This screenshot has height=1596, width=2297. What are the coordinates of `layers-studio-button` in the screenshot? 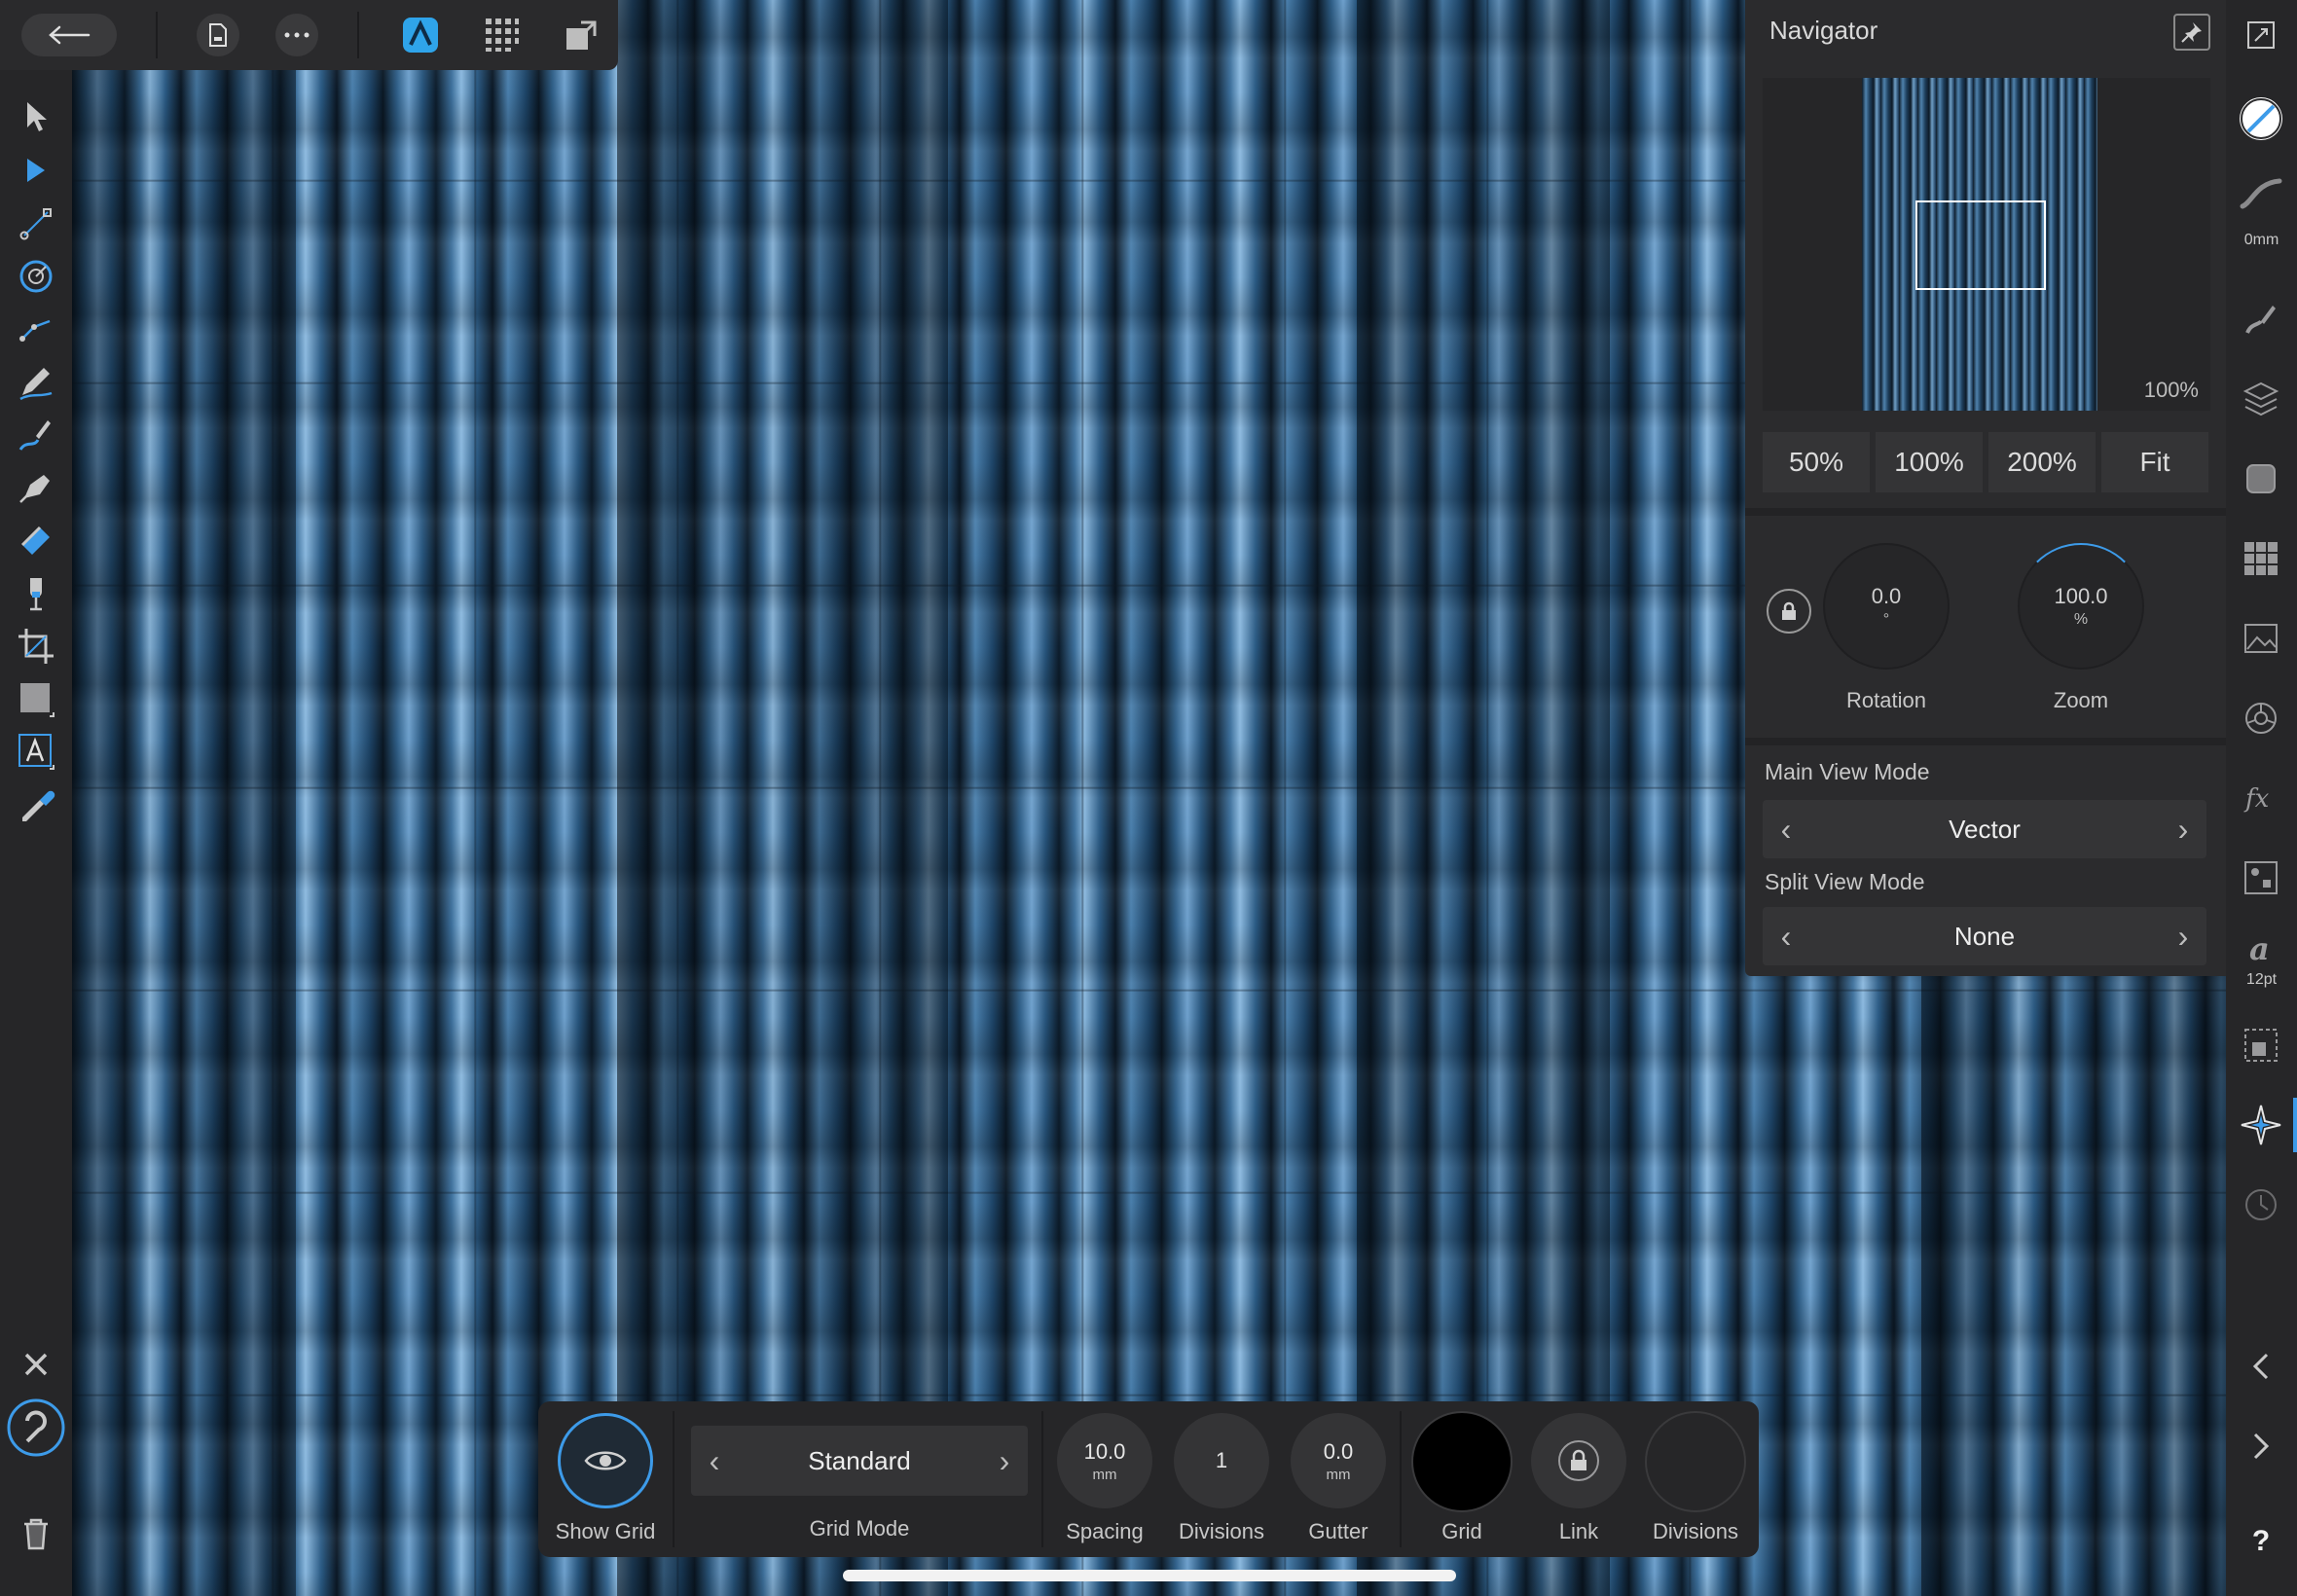 It's located at (2261, 399).